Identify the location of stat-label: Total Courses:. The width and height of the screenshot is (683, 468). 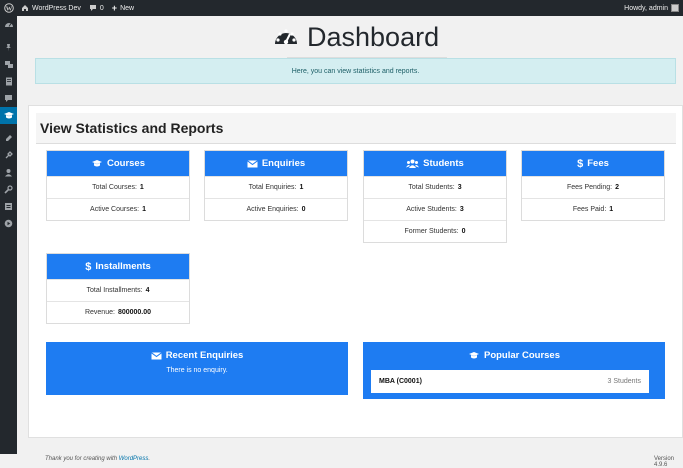
(114, 187).